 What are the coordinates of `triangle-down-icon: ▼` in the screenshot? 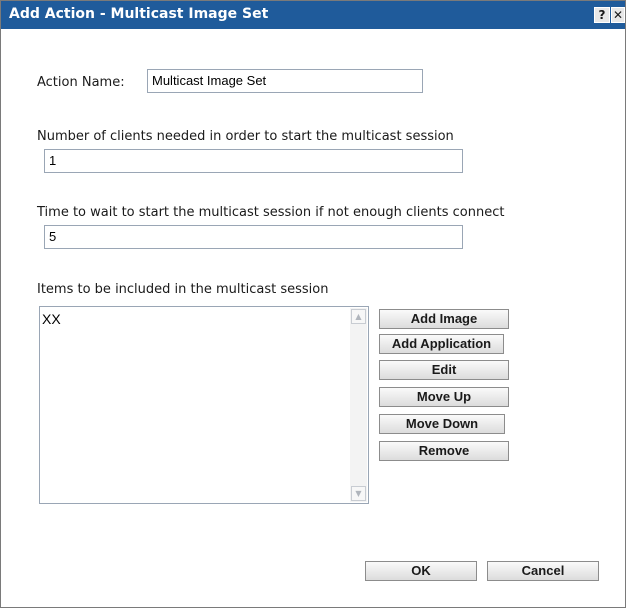 It's located at (358, 493).